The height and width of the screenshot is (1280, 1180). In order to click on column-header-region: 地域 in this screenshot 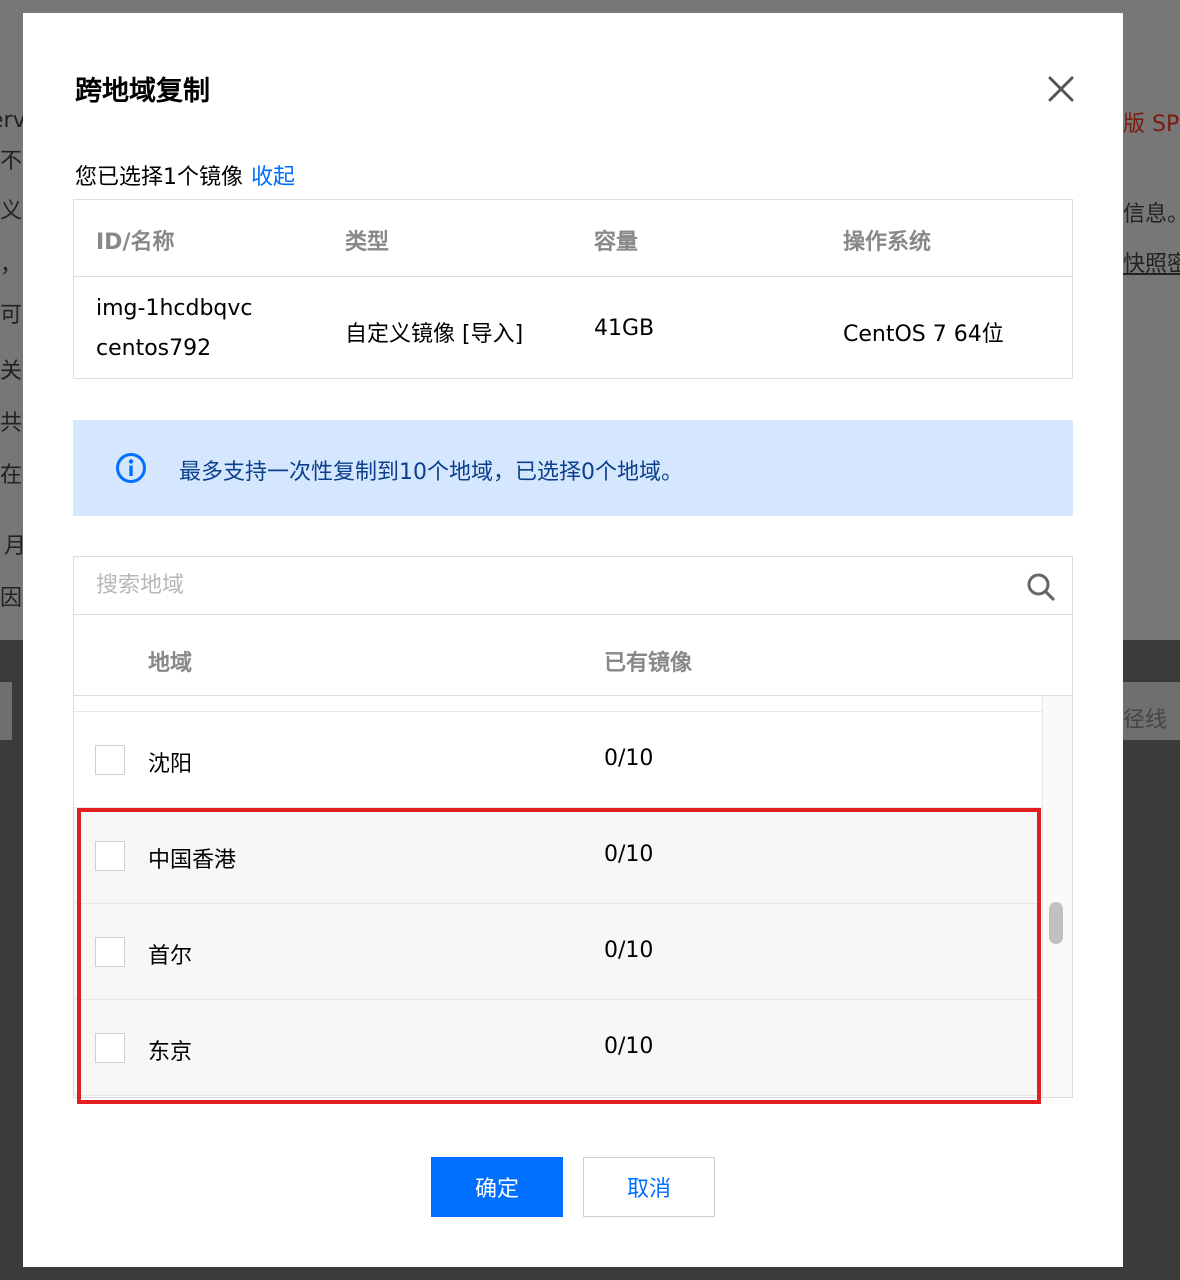, I will do `click(170, 663)`.